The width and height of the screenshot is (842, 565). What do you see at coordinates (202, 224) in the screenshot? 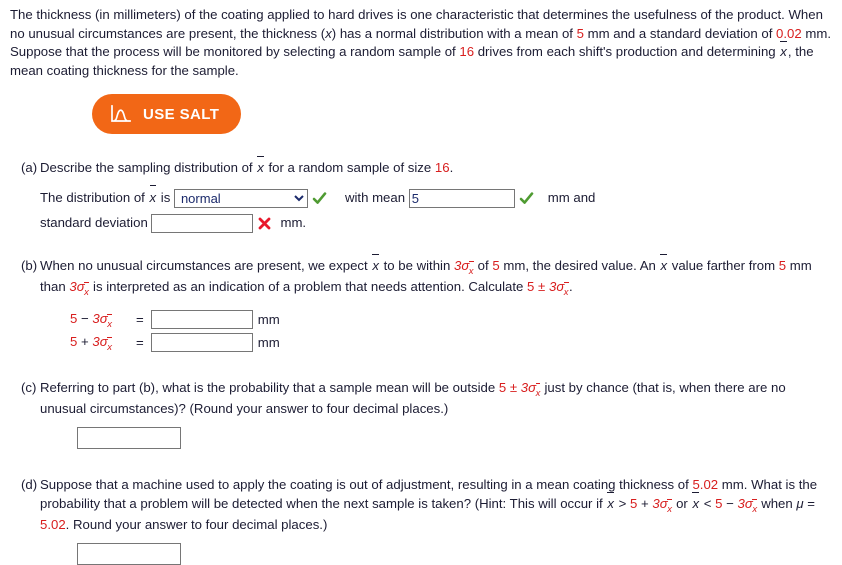
I see `standard-deviation-input` at bounding box center [202, 224].